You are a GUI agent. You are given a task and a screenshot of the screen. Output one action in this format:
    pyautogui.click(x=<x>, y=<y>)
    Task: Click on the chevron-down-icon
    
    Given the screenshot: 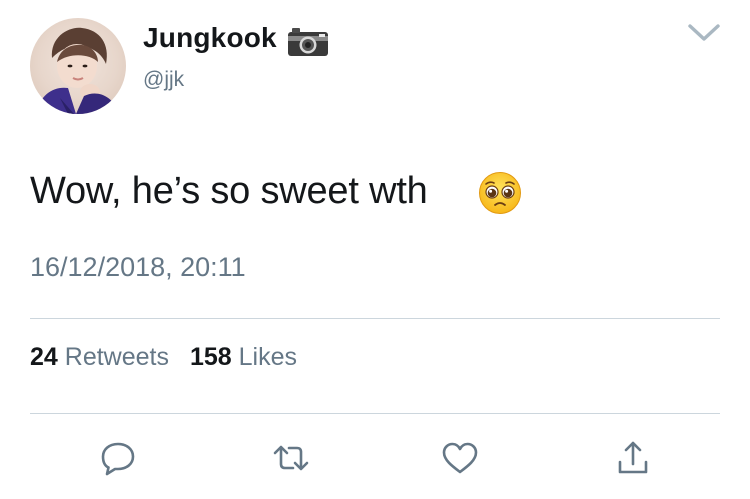 What is the action you would take?
    pyautogui.click(x=704, y=33)
    